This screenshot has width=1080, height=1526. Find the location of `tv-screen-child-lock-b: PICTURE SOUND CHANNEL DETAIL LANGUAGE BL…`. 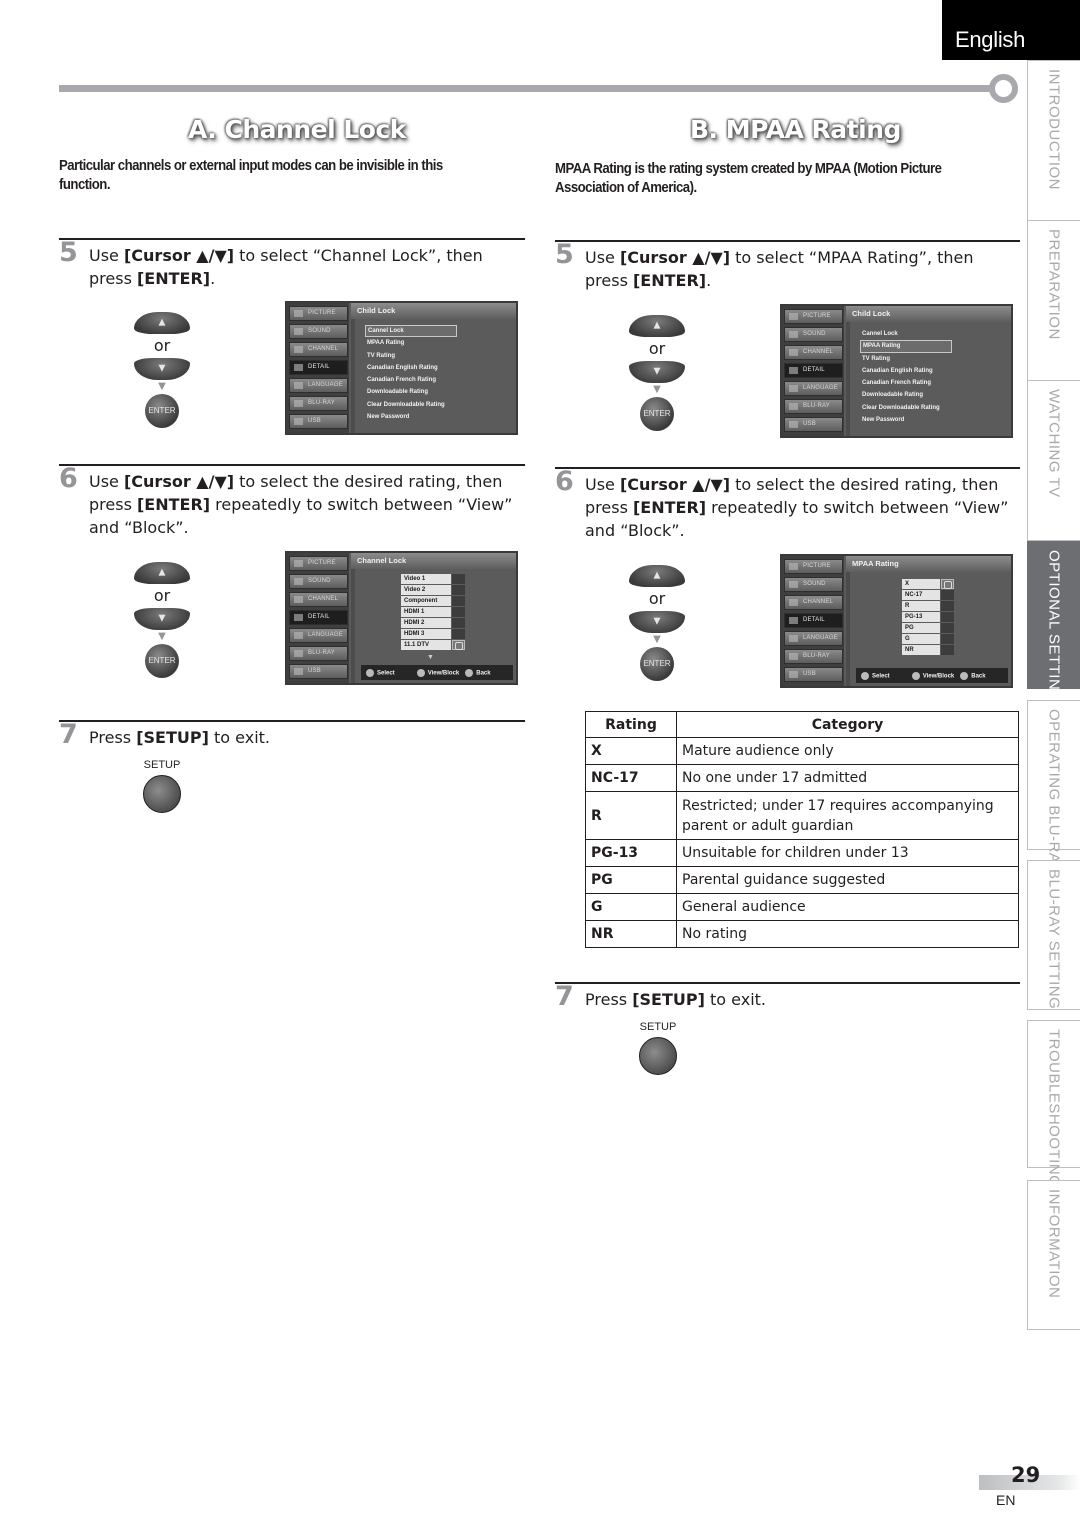

tv-screen-child-lock-b: PICTURE SOUND CHANNEL DETAIL LANGUAGE BL… is located at coordinates (896, 371).